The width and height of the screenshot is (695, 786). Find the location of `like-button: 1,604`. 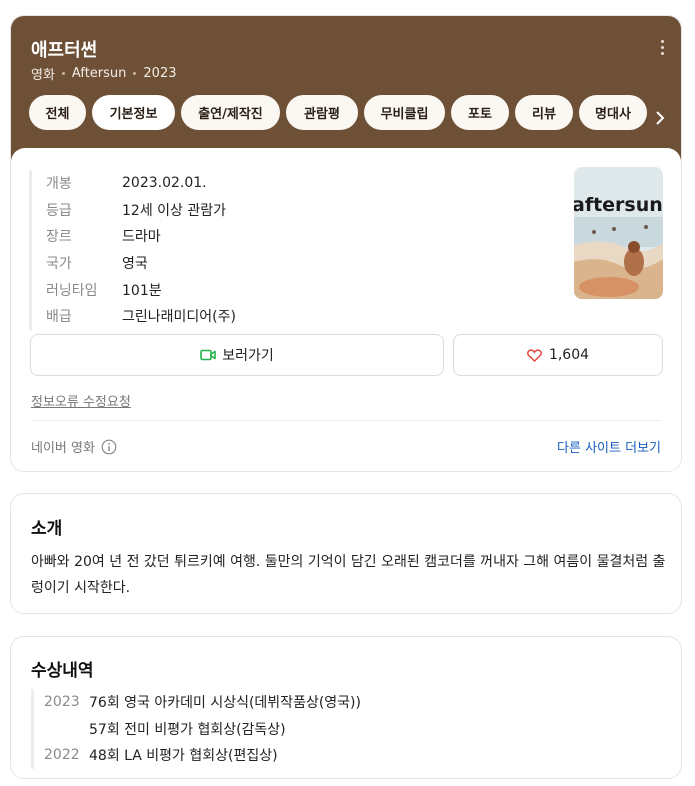

like-button: 1,604 is located at coordinates (558, 355).